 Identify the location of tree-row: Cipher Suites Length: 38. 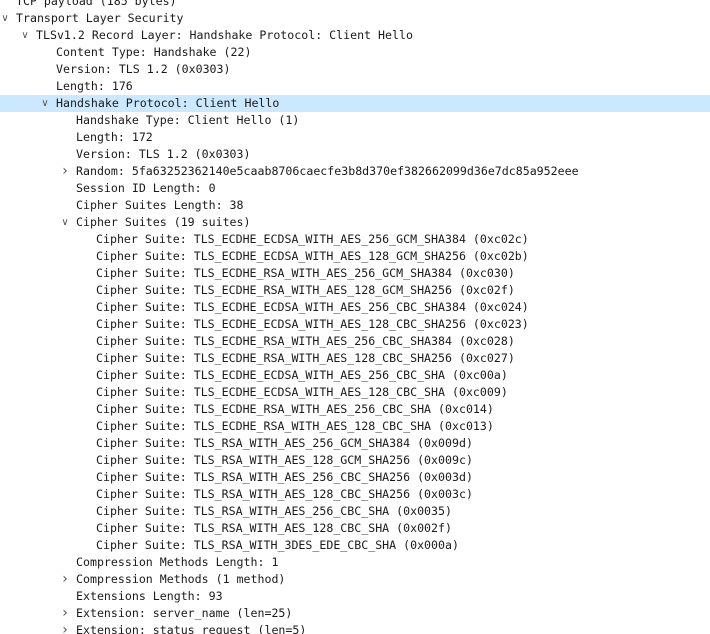
(355, 205).